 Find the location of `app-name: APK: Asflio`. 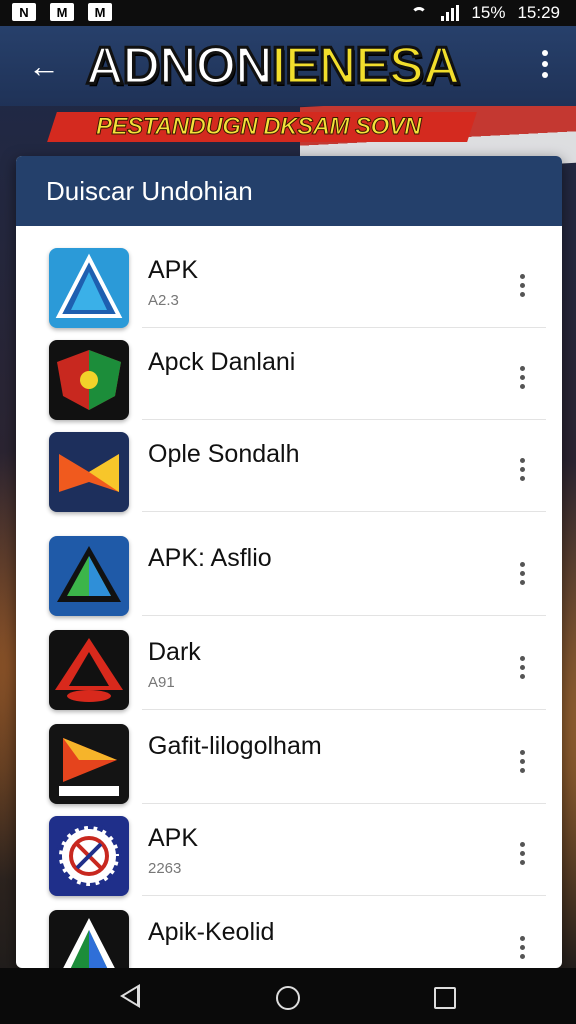

app-name: APK: Asflio is located at coordinates (210, 558).